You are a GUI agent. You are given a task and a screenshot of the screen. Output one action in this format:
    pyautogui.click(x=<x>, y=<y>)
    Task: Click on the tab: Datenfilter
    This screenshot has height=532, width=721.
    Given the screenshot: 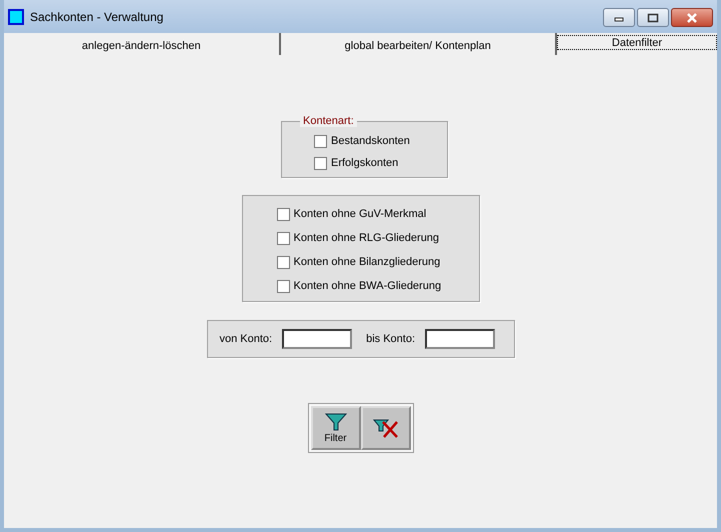 What is the action you would take?
    pyautogui.click(x=637, y=42)
    